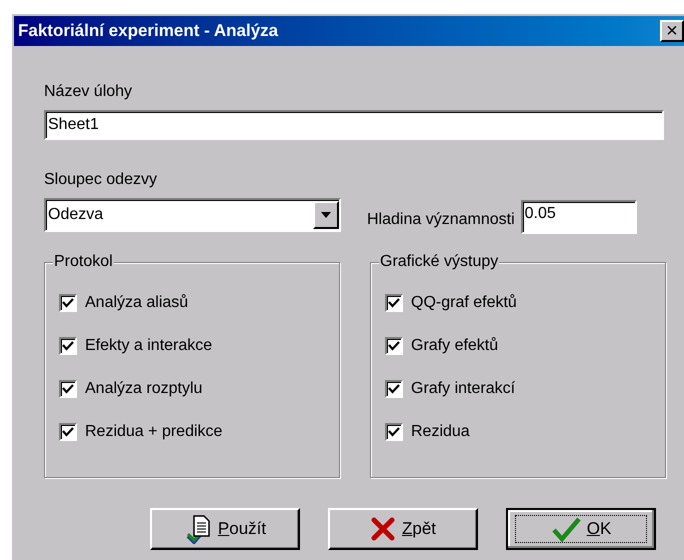 The height and width of the screenshot is (560, 684). What do you see at coordinates (153, 432) in the screenshot?
I see `checkbox-label: Rezidua + predikce` at bounding box center [153, 432].